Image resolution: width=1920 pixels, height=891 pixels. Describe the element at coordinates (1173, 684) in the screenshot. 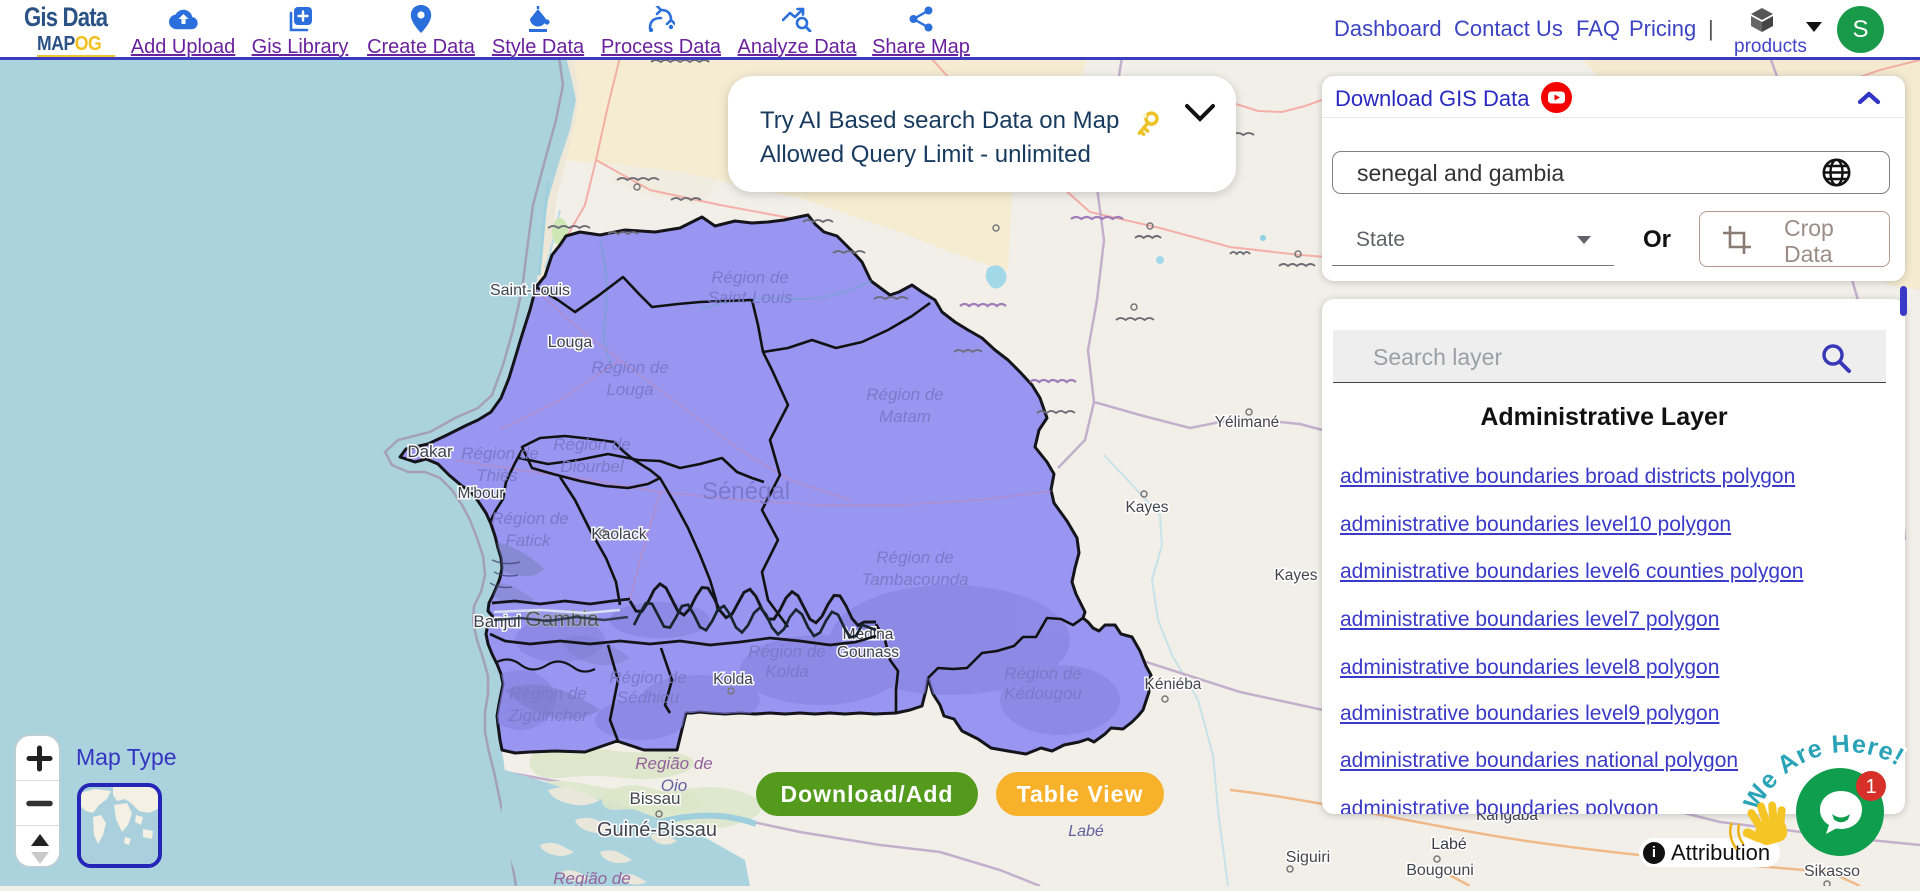

I see `svg-text: Kéniéba` at that location.